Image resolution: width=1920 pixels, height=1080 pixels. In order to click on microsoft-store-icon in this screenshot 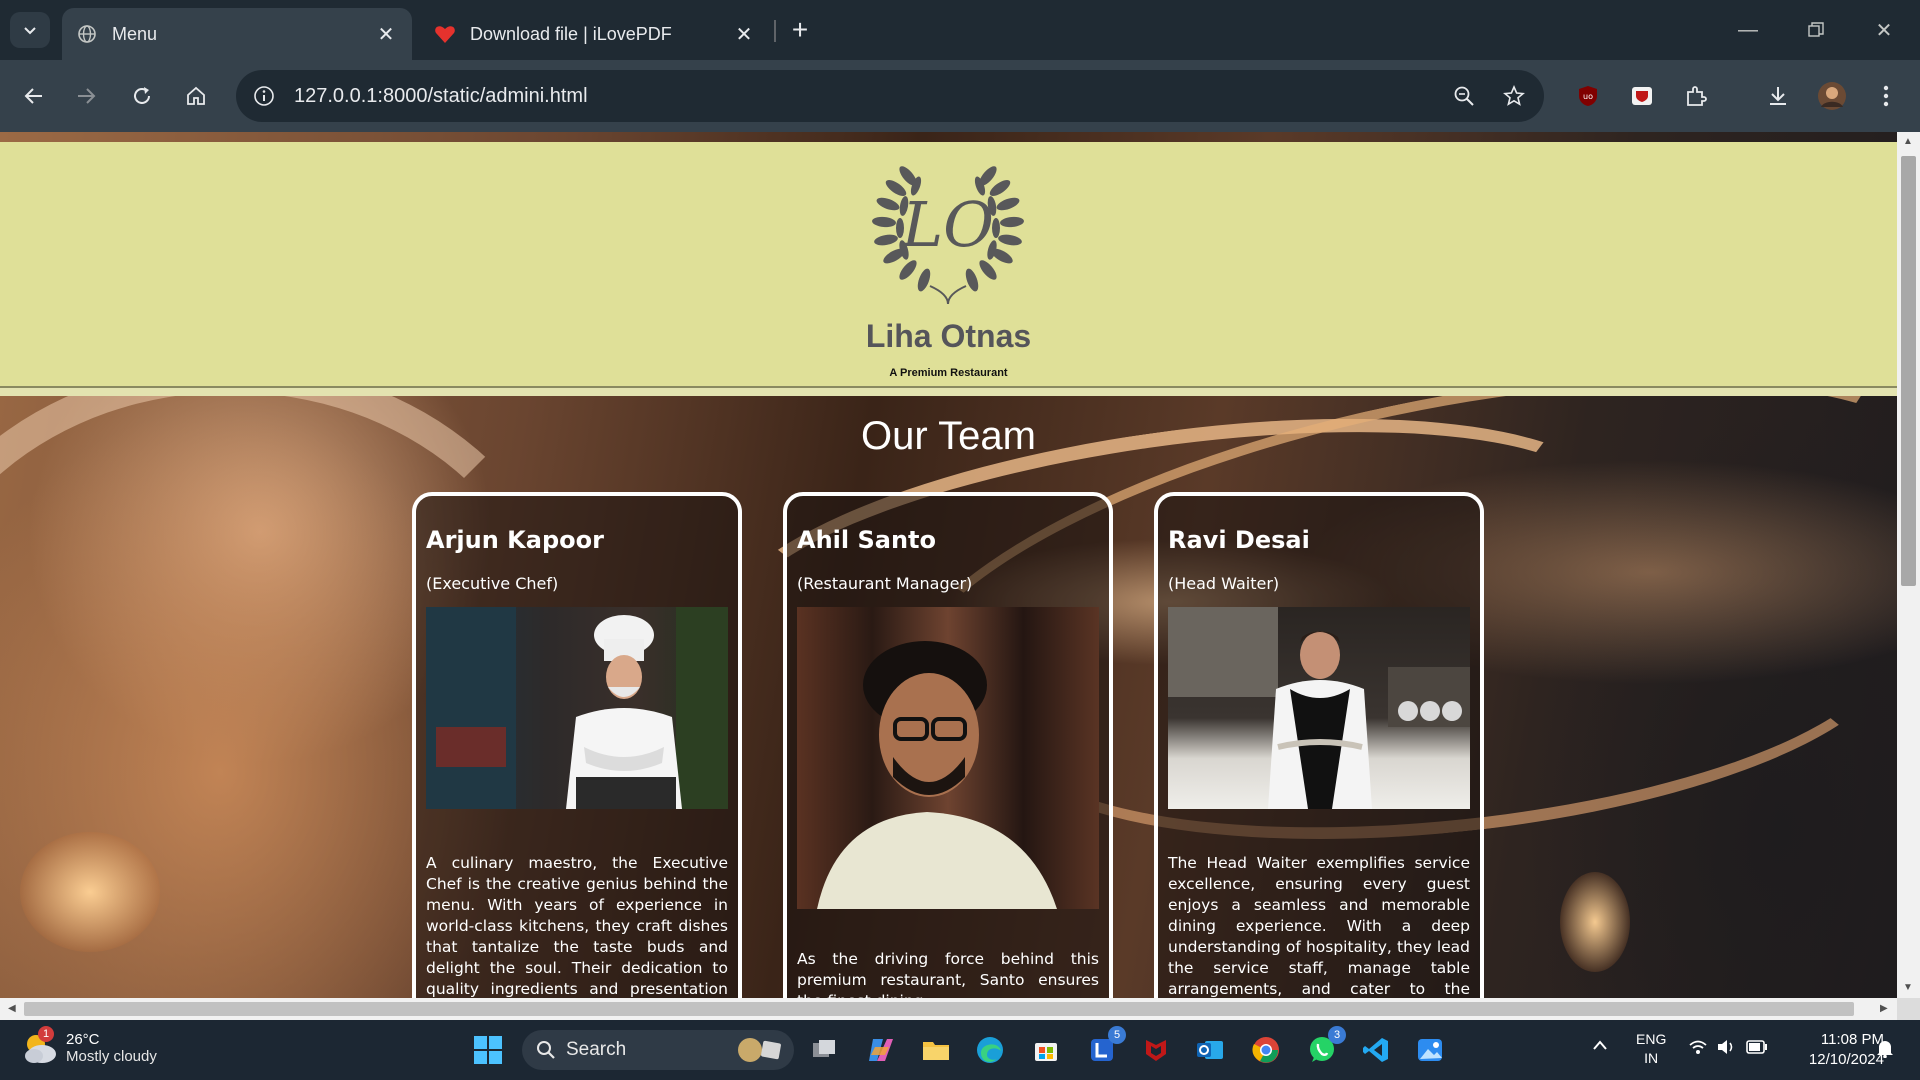, I will do `click(1046, 1050)`.